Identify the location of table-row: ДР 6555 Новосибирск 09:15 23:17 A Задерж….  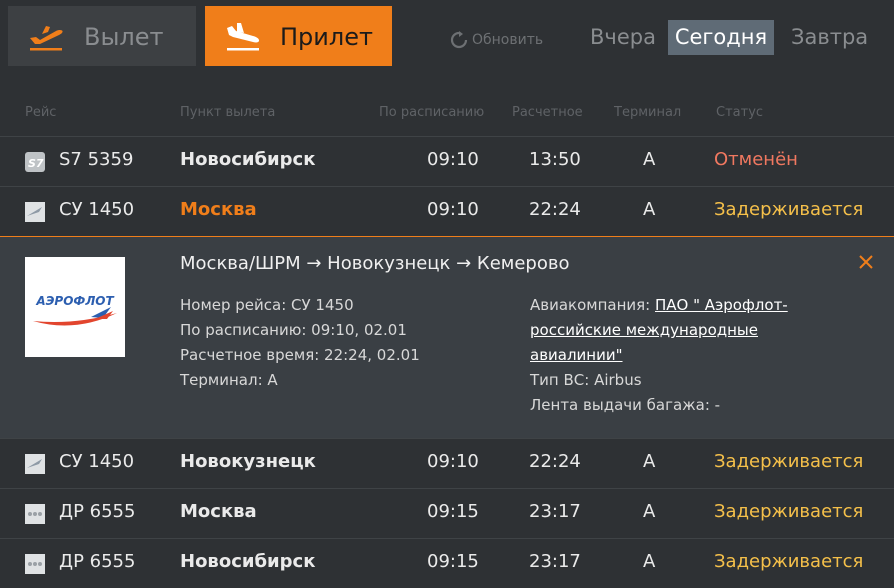
(447, 563).